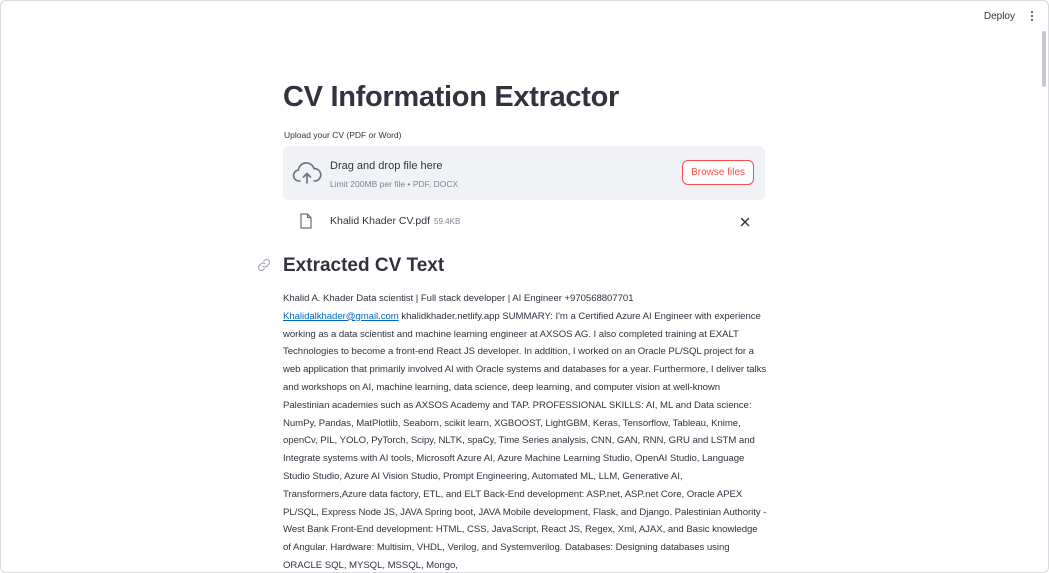  Describe the element at coordinates (394, 184) in the screenshot. I see `dropzone-limit-text: Limit 200MB per file • PDF, DOCX` at that location.